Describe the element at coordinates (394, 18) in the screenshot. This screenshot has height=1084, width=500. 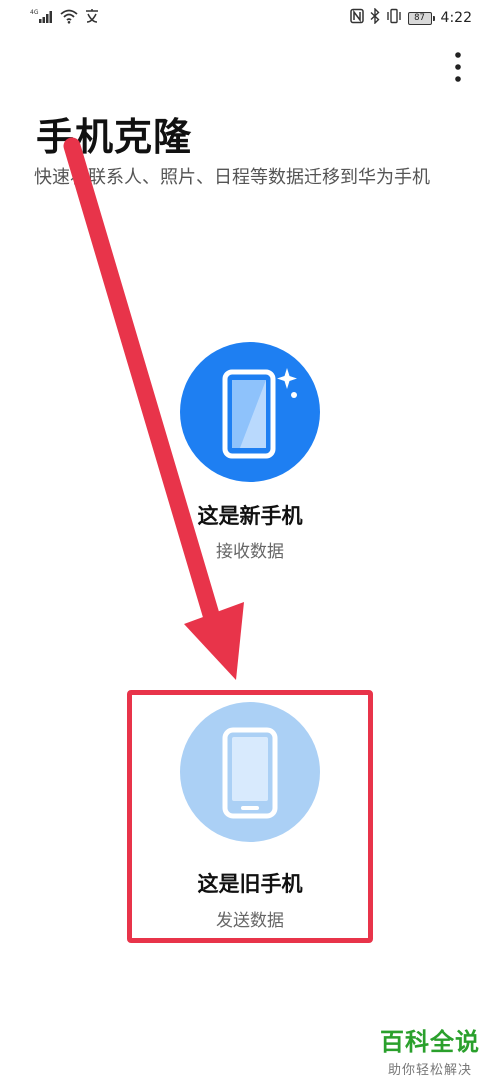
I see `vibrate-icon` at that location.